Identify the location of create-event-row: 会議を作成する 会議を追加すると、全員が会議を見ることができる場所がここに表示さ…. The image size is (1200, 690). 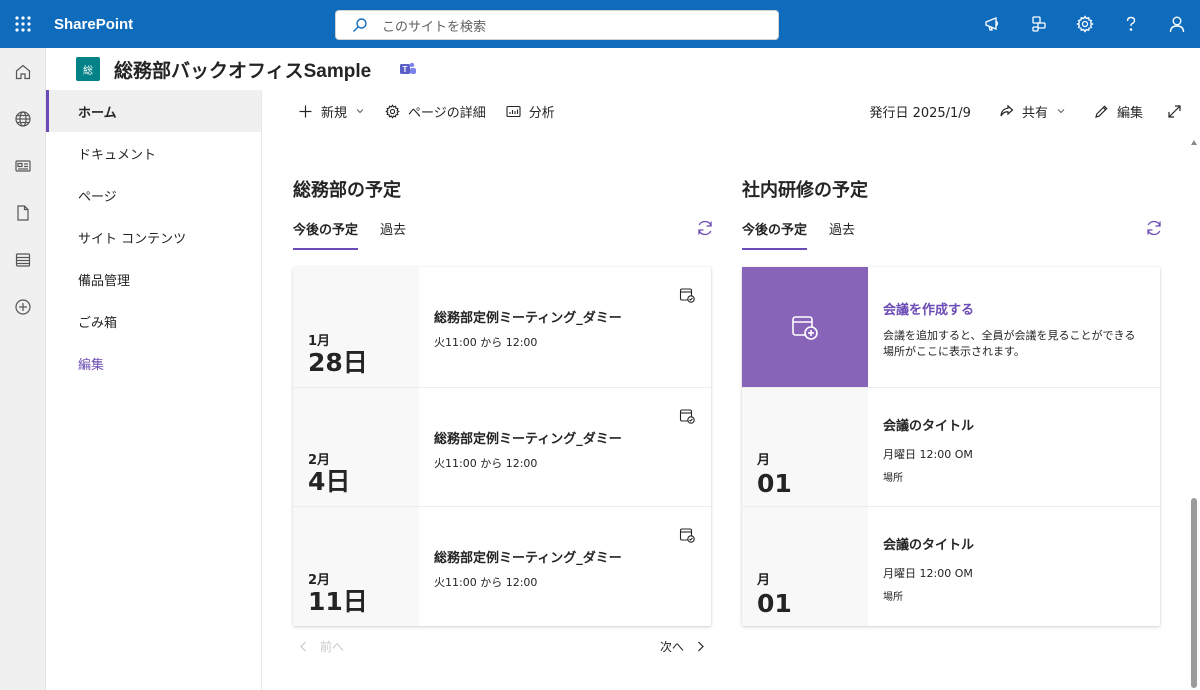
(951, 327).